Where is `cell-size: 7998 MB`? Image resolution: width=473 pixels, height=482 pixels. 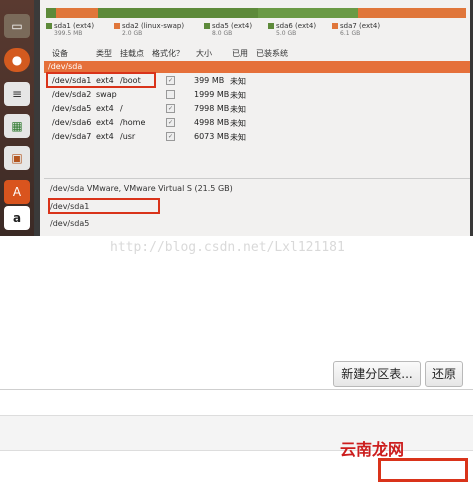 cell-size: 7998 MB is located at coordinates (212, 108).